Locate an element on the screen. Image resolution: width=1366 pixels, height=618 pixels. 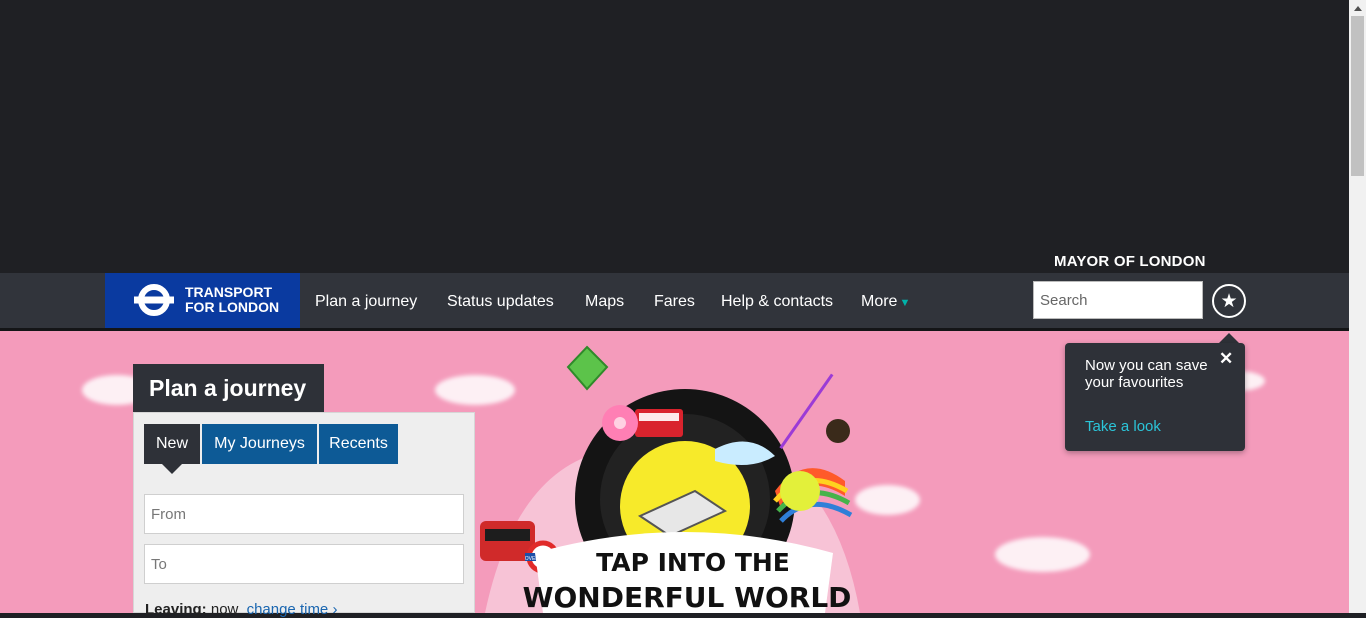
take-a-look-link: Take a look is located at coordinates (1123, 426).